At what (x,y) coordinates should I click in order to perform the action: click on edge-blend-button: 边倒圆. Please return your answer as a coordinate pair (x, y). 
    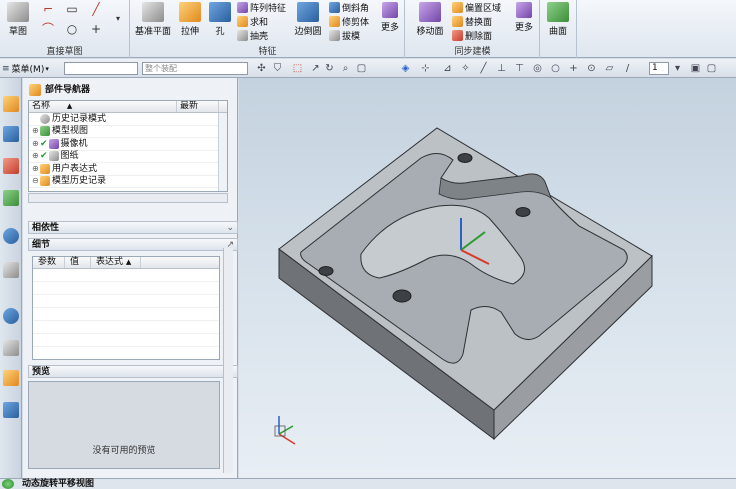
    Looking at the image, I should click on (308, 19).